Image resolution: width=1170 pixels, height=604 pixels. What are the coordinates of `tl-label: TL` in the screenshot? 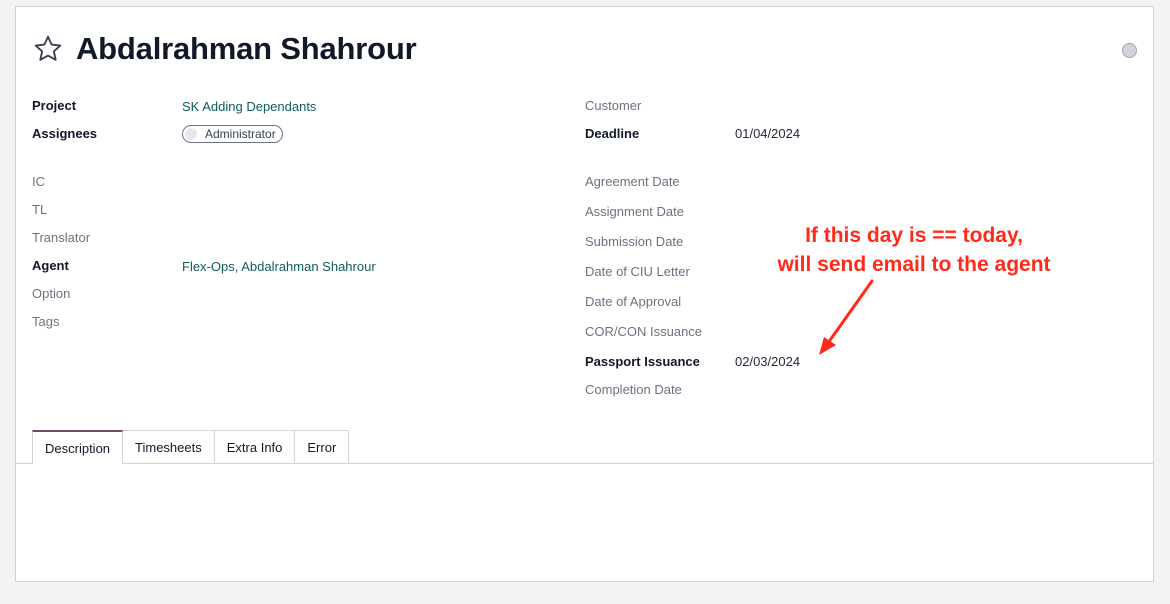 It's located at (40, 209).